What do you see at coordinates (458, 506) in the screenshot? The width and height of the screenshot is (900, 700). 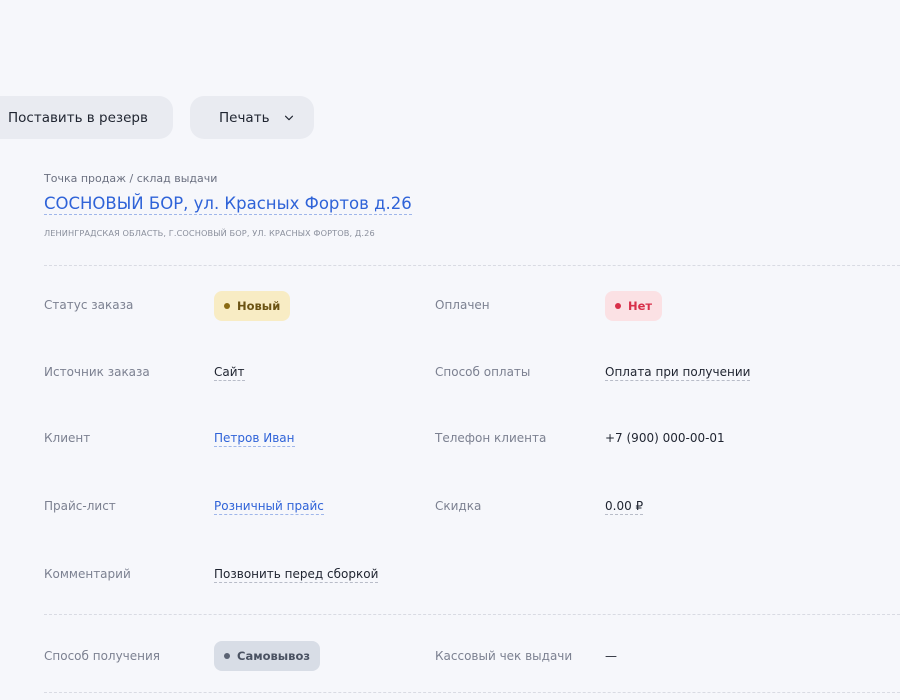 I see `discount-label: Скидка` at bounding box center [458, 506].